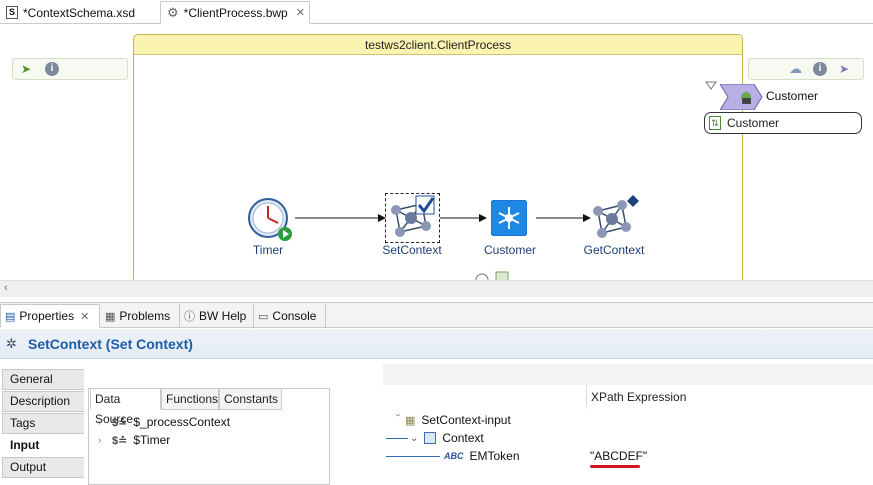 This screenshot has height=485, width=873. I want to click on scroll-left-icon: ‹, so click(6, 288).